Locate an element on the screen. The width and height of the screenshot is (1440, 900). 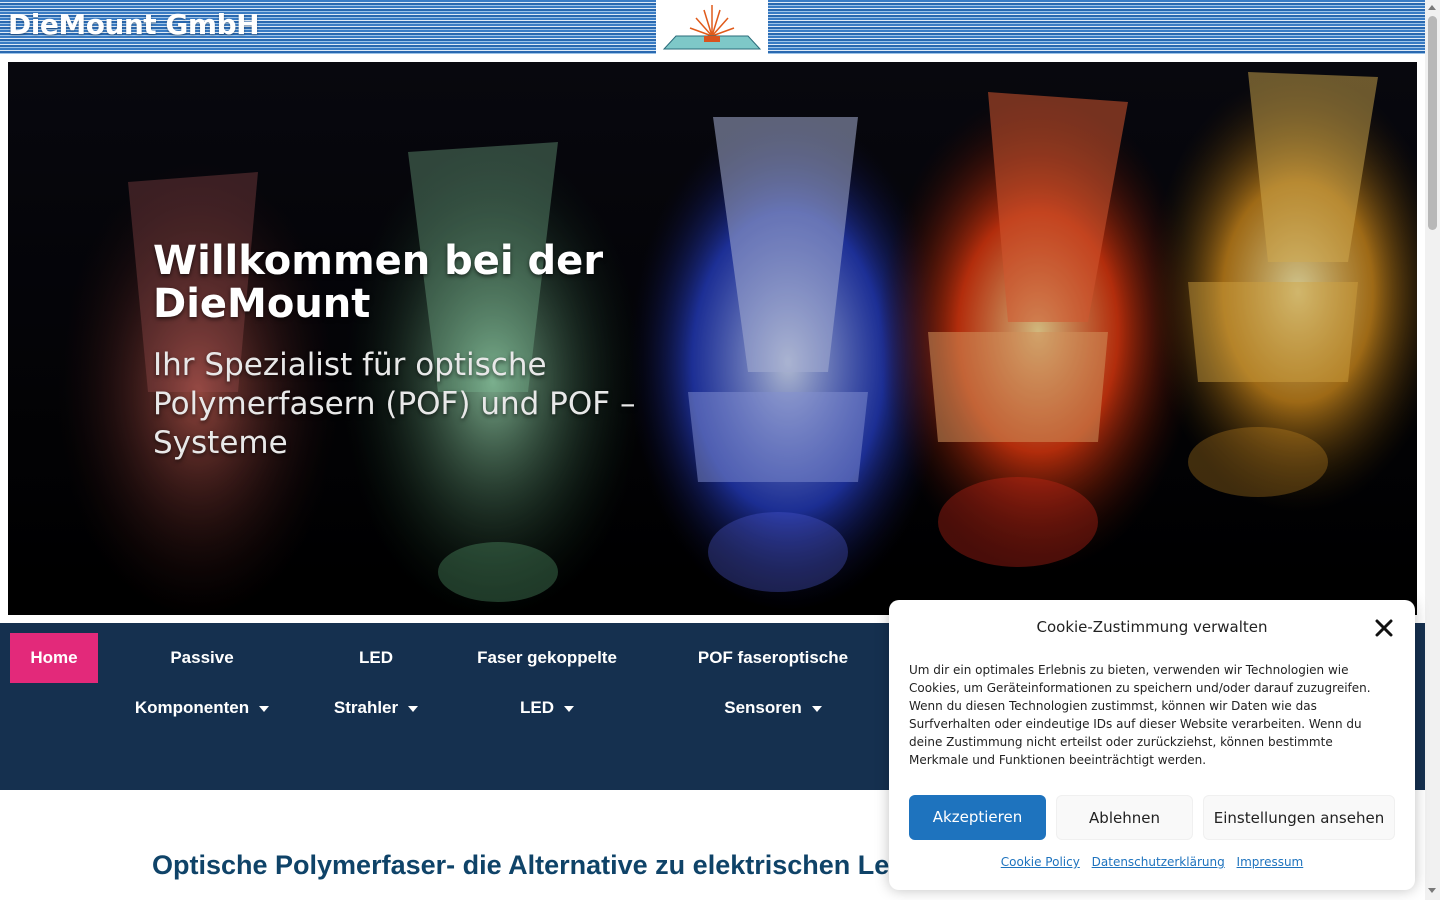
nav-item-label: Faser gekoppelte is located at coordinates (547, 658).